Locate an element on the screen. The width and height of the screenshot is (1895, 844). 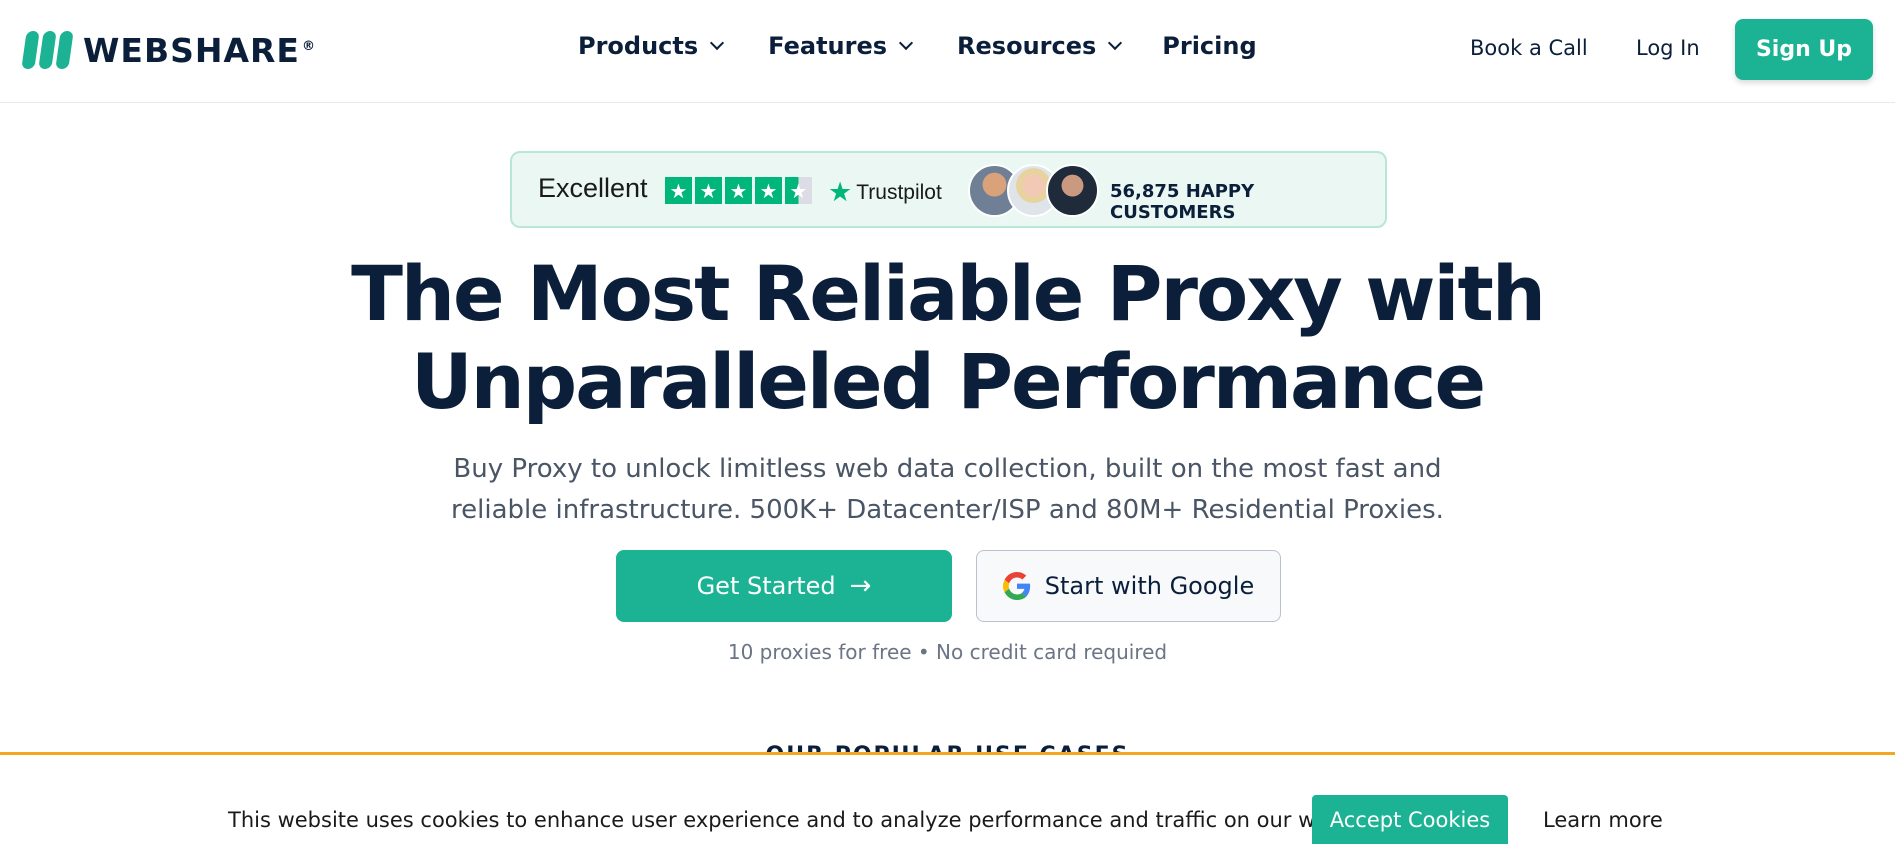
happy-customers-count: 56,875 HAPPY CUSTOMERS is located at coordinates (1182, 202).